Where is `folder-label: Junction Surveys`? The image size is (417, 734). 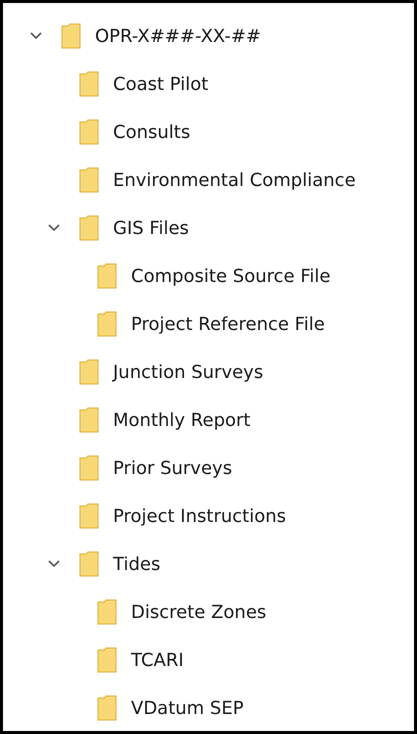 folder-label: Junction Surveys is located at coordinates (188, 372).